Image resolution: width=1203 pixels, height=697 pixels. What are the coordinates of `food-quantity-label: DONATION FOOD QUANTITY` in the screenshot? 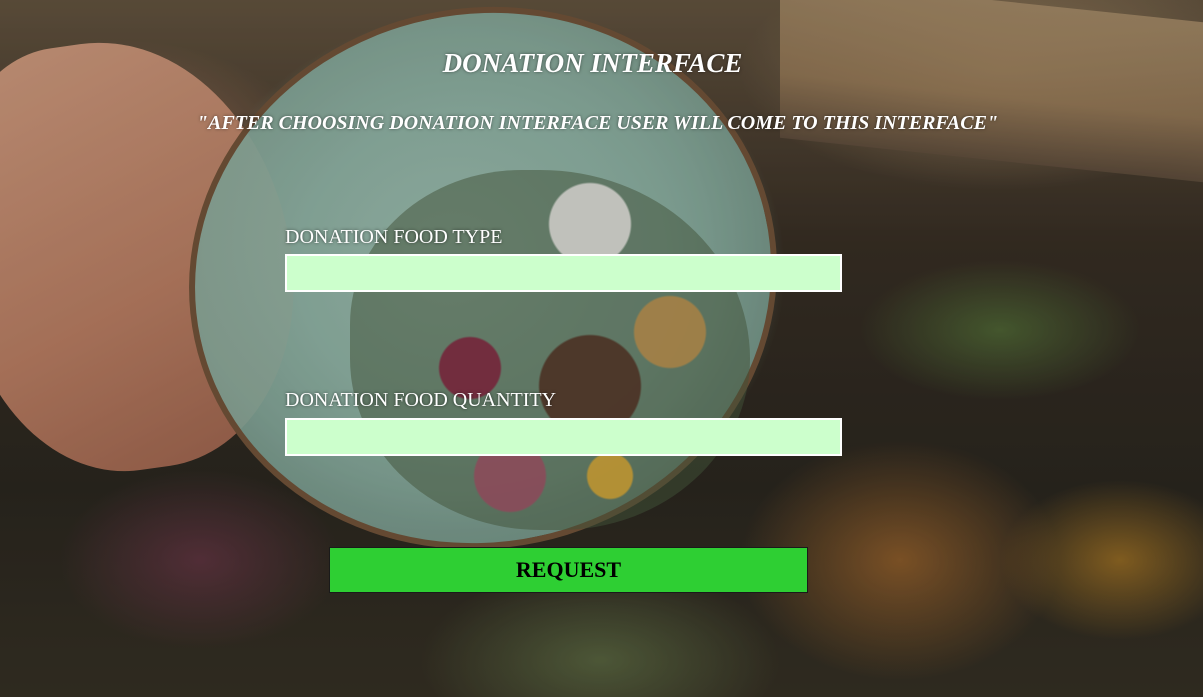 It's located at (421, 400).